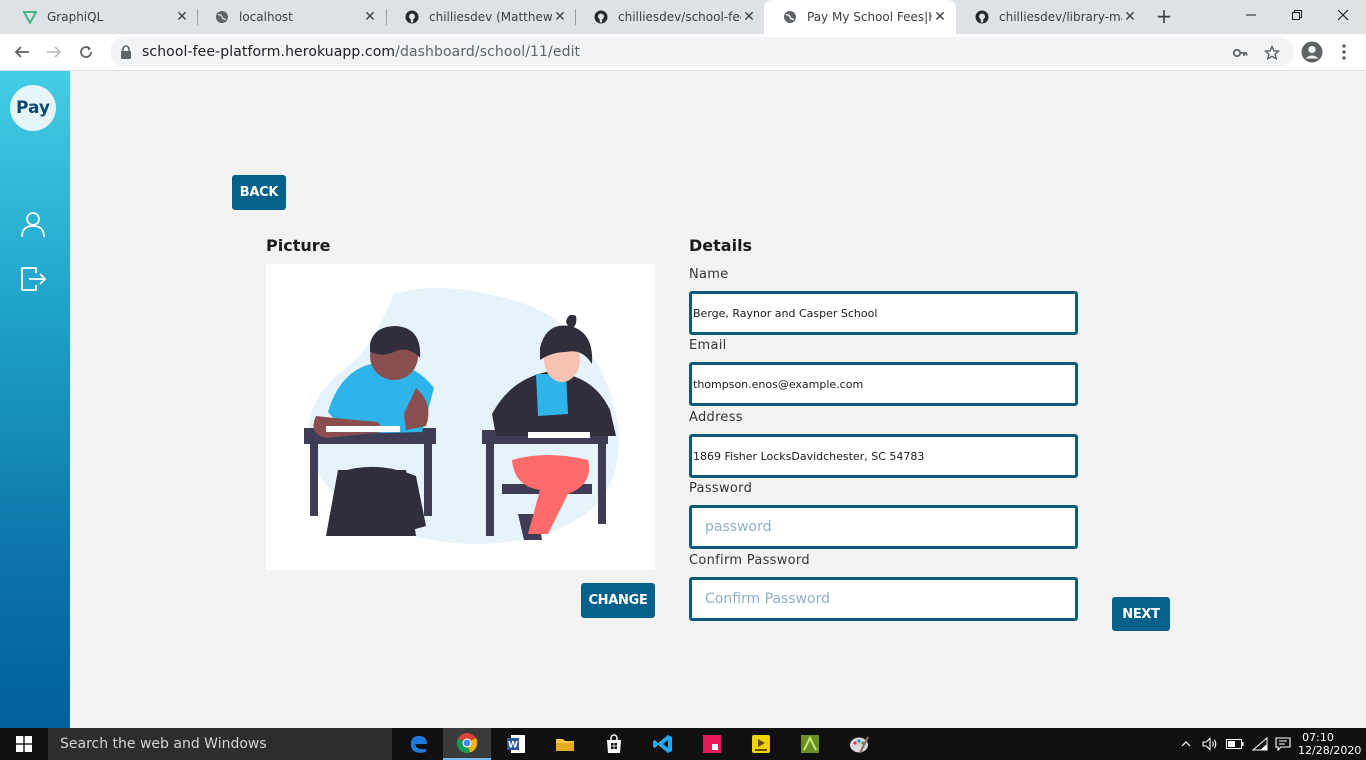 Image resolution: width=1366 pixels, height=760 pixels. I want to click on volume-icon, so click(1210, 744).